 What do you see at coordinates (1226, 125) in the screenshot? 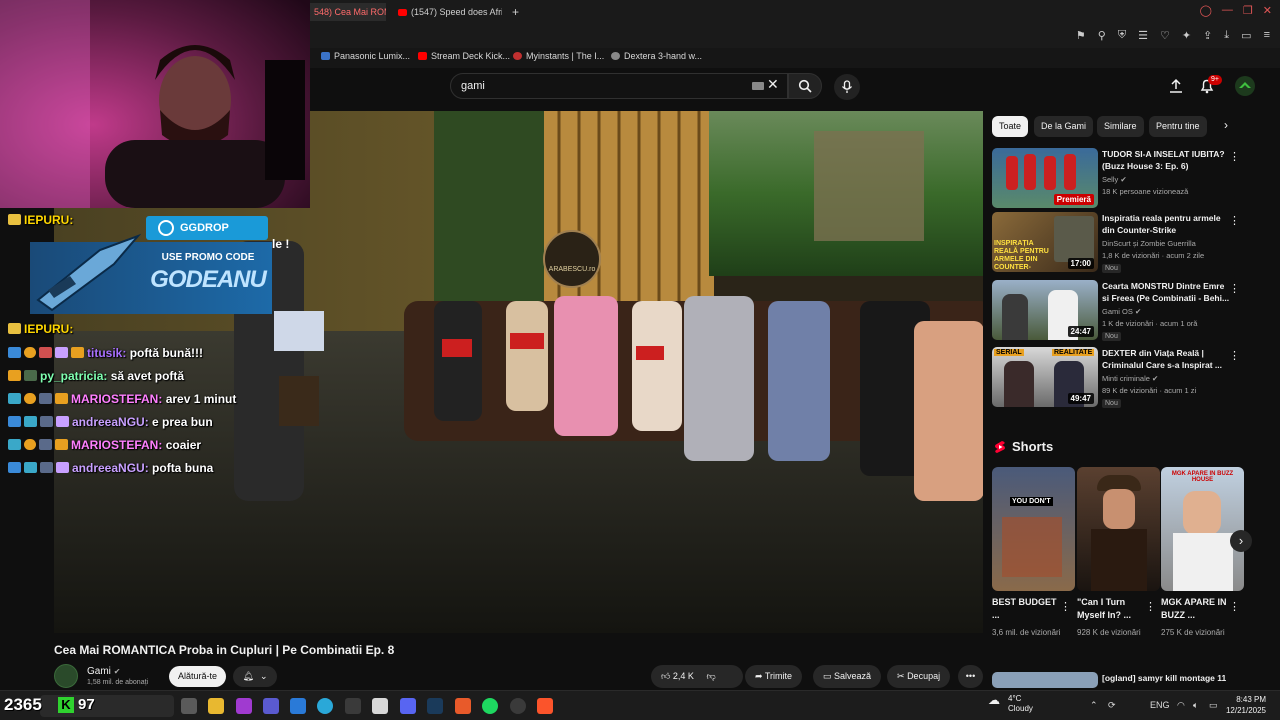
I see `chips-next-icon: ›` at bounding box center [1226, 125].